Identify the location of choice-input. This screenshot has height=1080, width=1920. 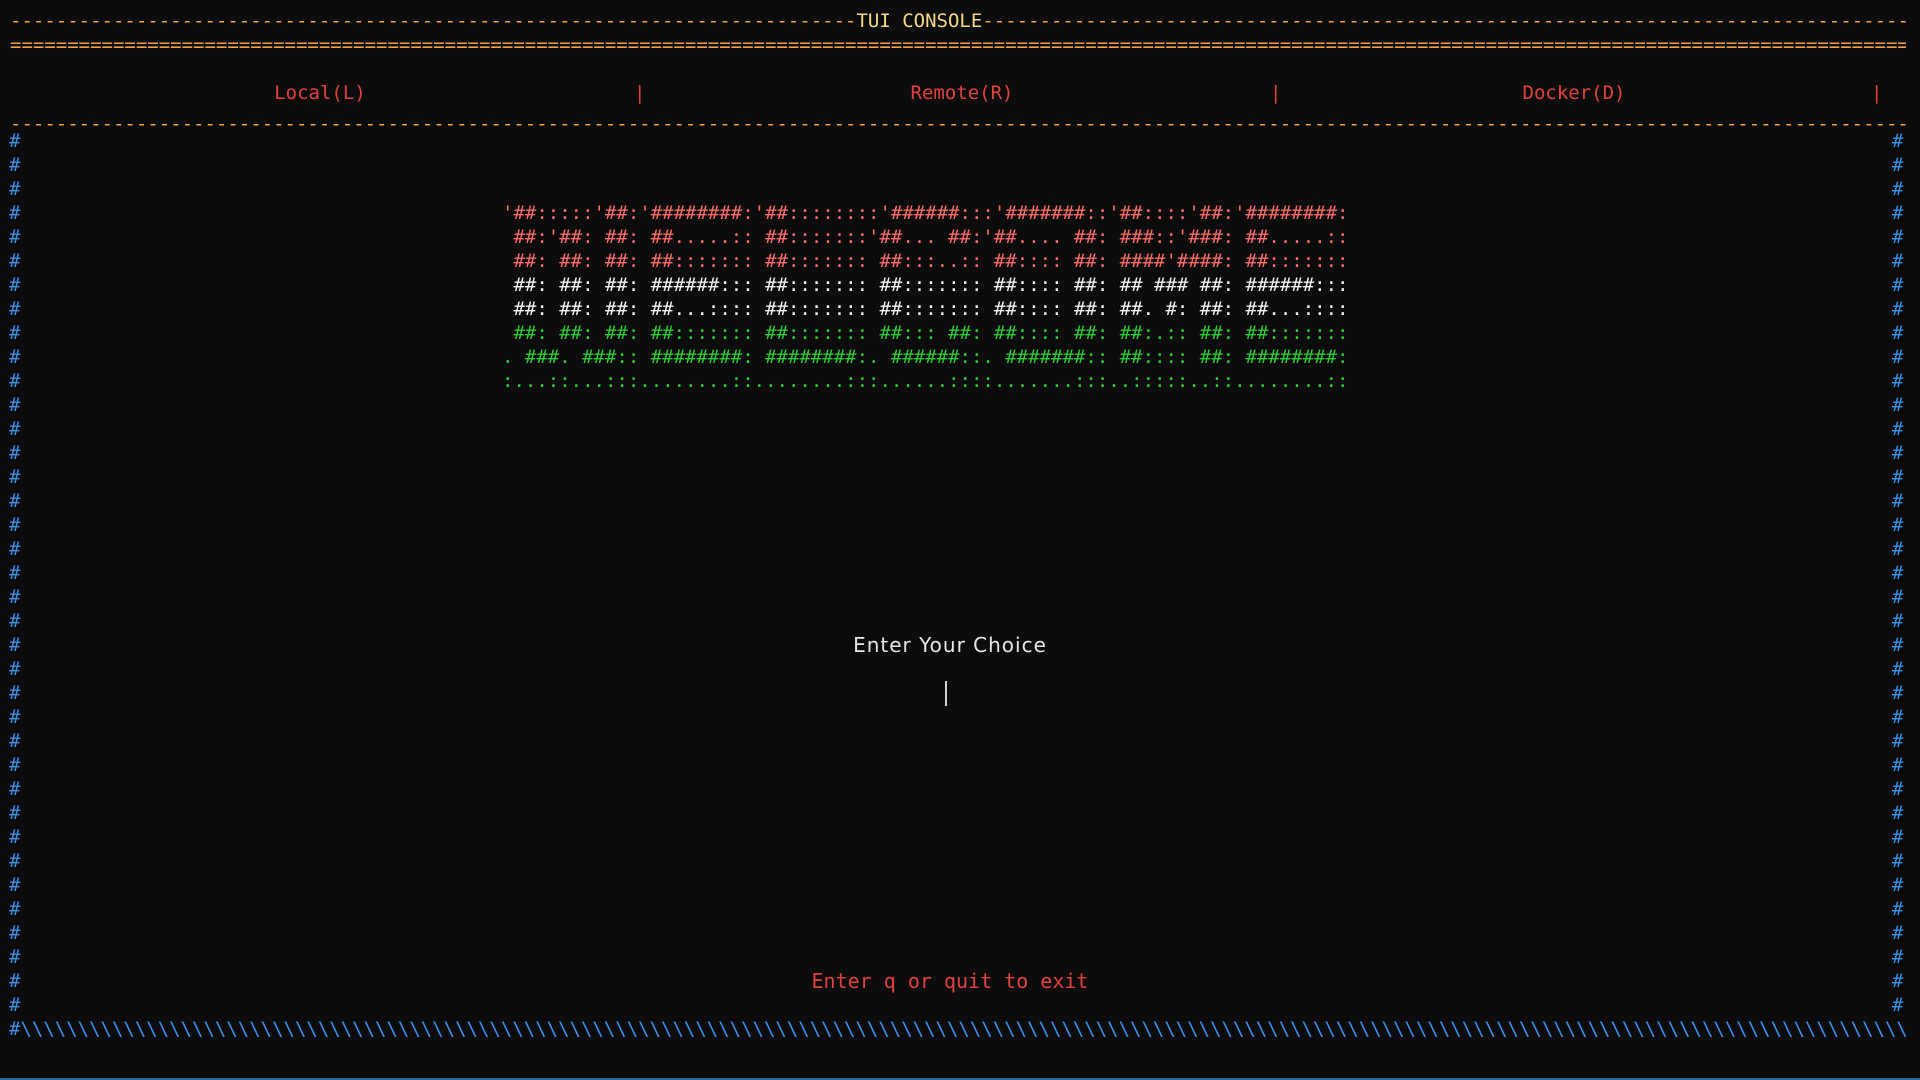
(947, 694).